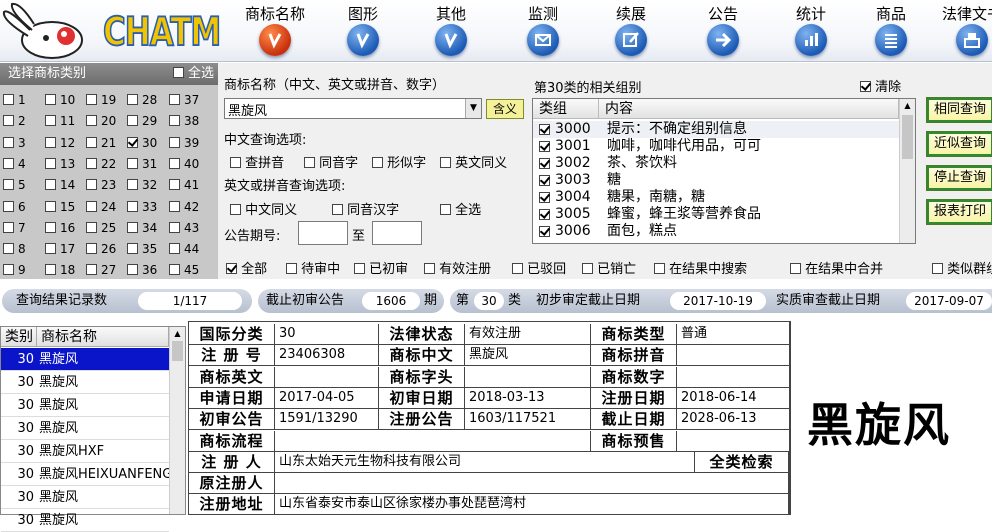  I want to click on class-checkbox-34: 34, so click(142, 228).